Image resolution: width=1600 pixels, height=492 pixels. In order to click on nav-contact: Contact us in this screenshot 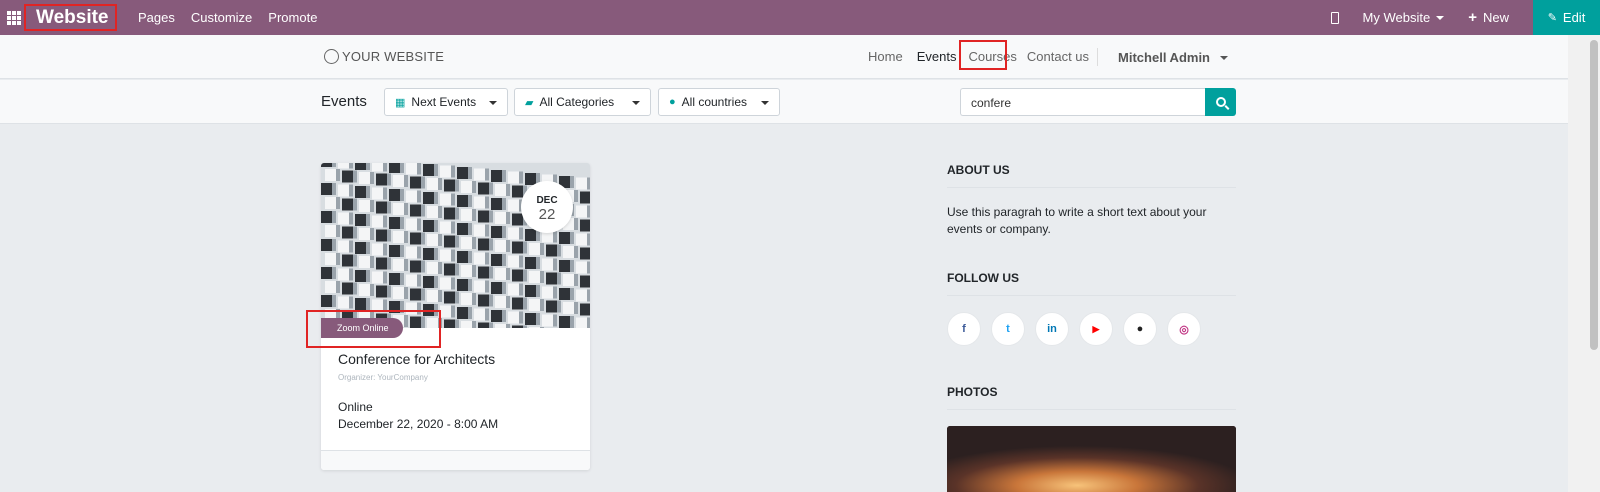, I will do `click(1058, 57)`.